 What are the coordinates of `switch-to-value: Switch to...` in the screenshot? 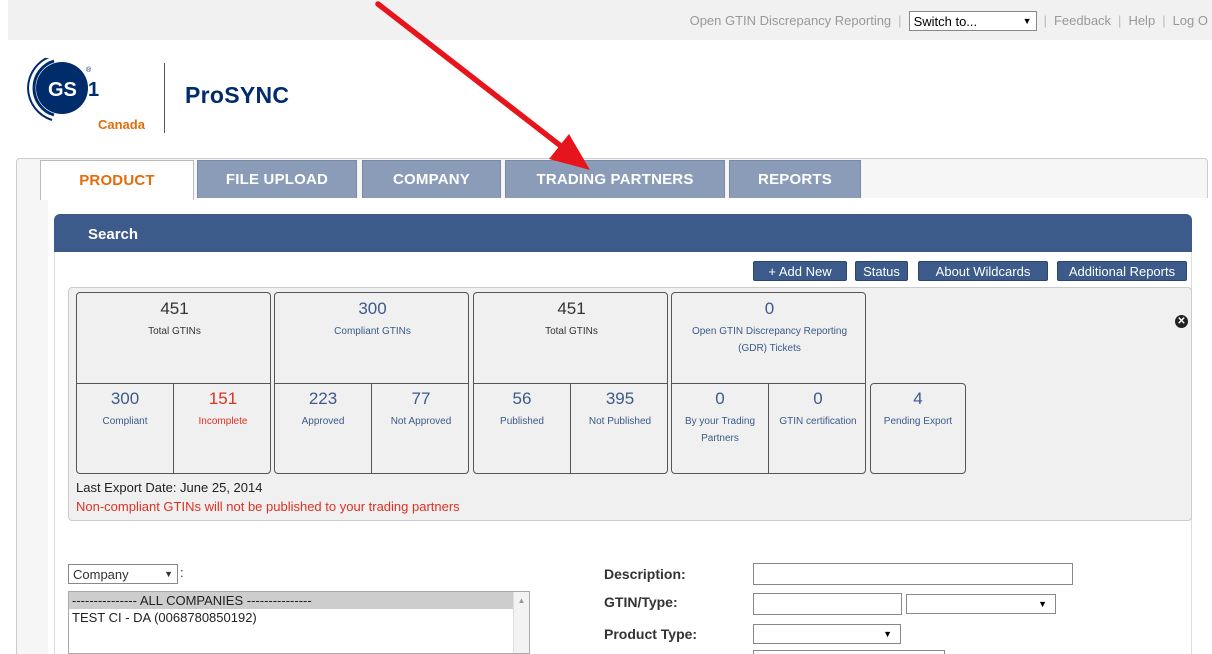 It's located at (945, 21).